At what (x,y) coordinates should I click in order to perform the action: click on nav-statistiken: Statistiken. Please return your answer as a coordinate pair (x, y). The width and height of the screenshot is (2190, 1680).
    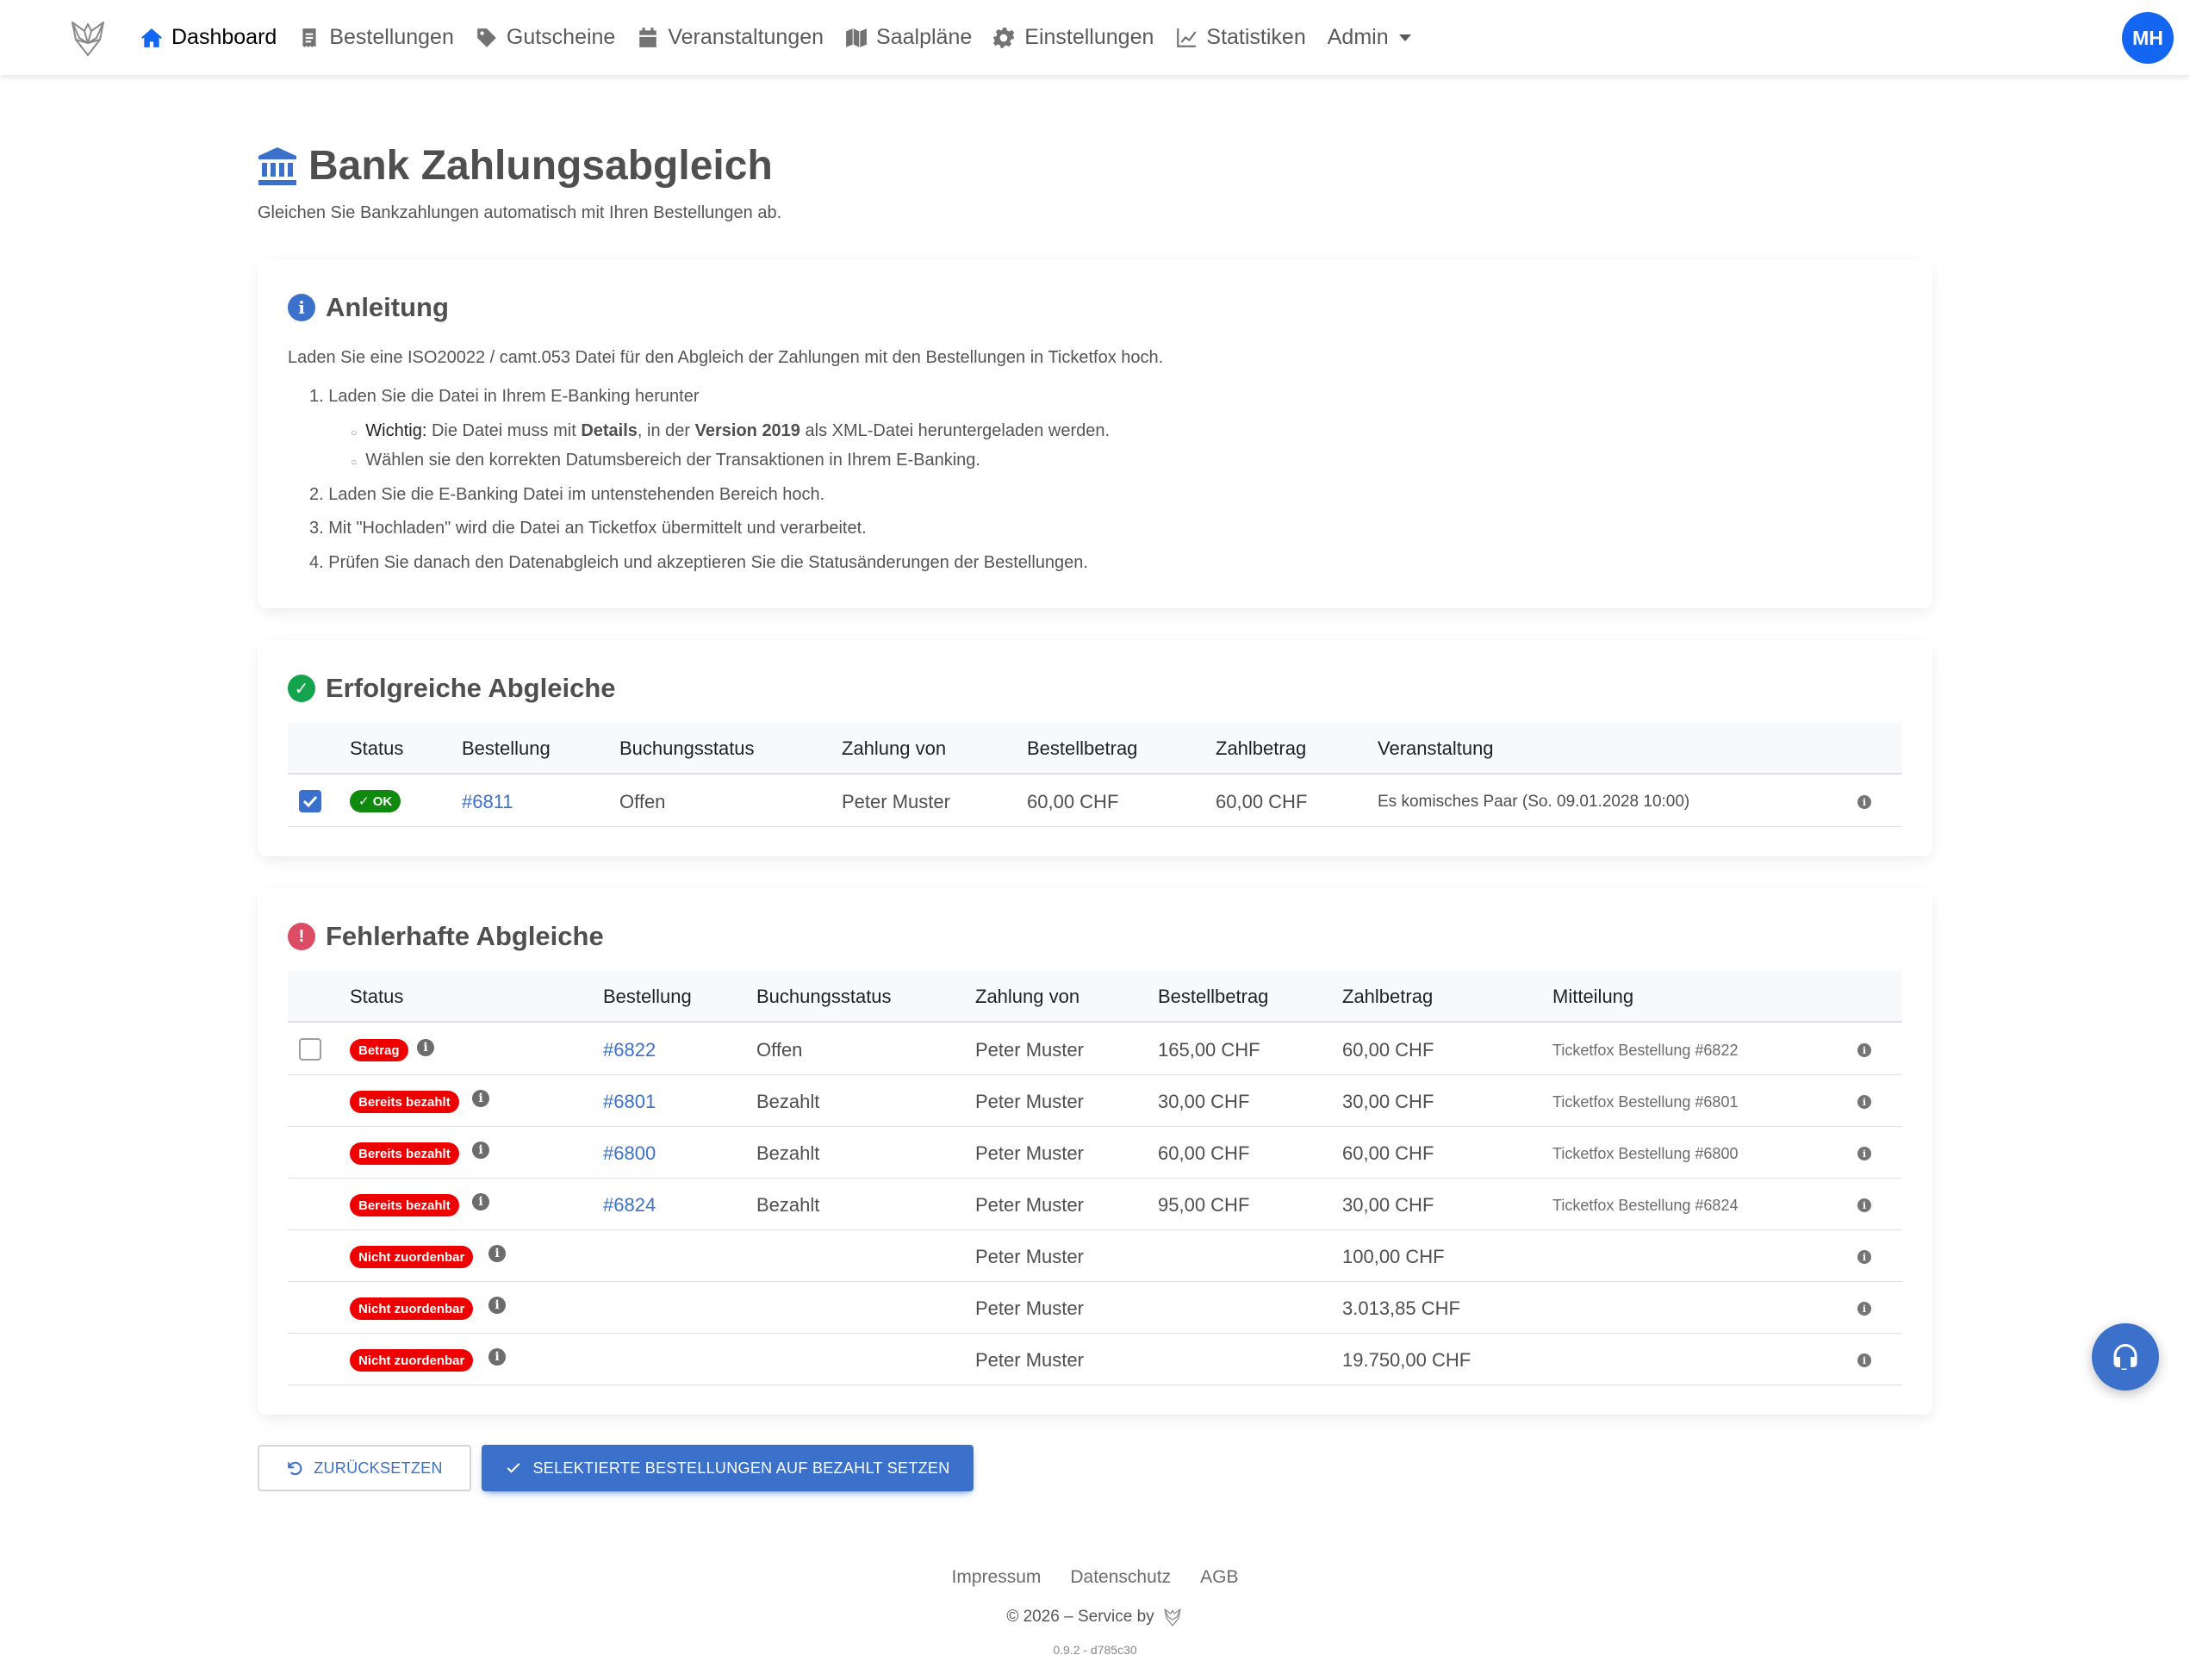
    Looking at the image, I should click on (1241, 37).